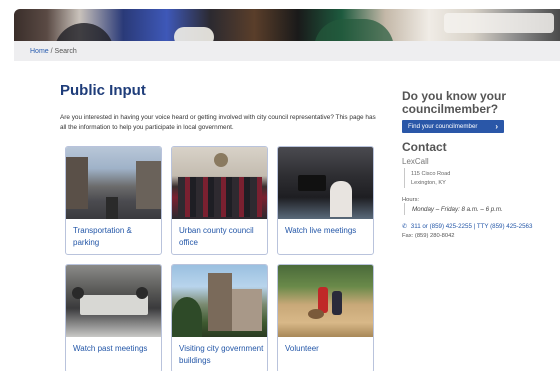  Describe the element at coordinates (457, 209) in the screenshot. I see `hours-value: Monday – Friday: 8 a.m. – 6 p.m.` at that location.